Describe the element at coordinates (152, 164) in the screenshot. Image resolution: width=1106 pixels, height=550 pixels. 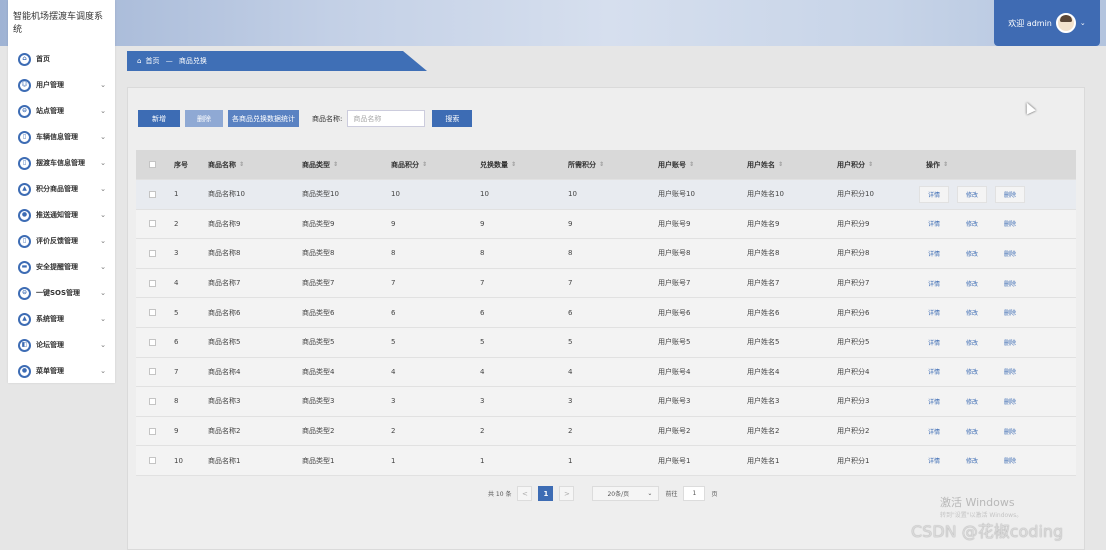
I see `select-all-checkbox` at that location.